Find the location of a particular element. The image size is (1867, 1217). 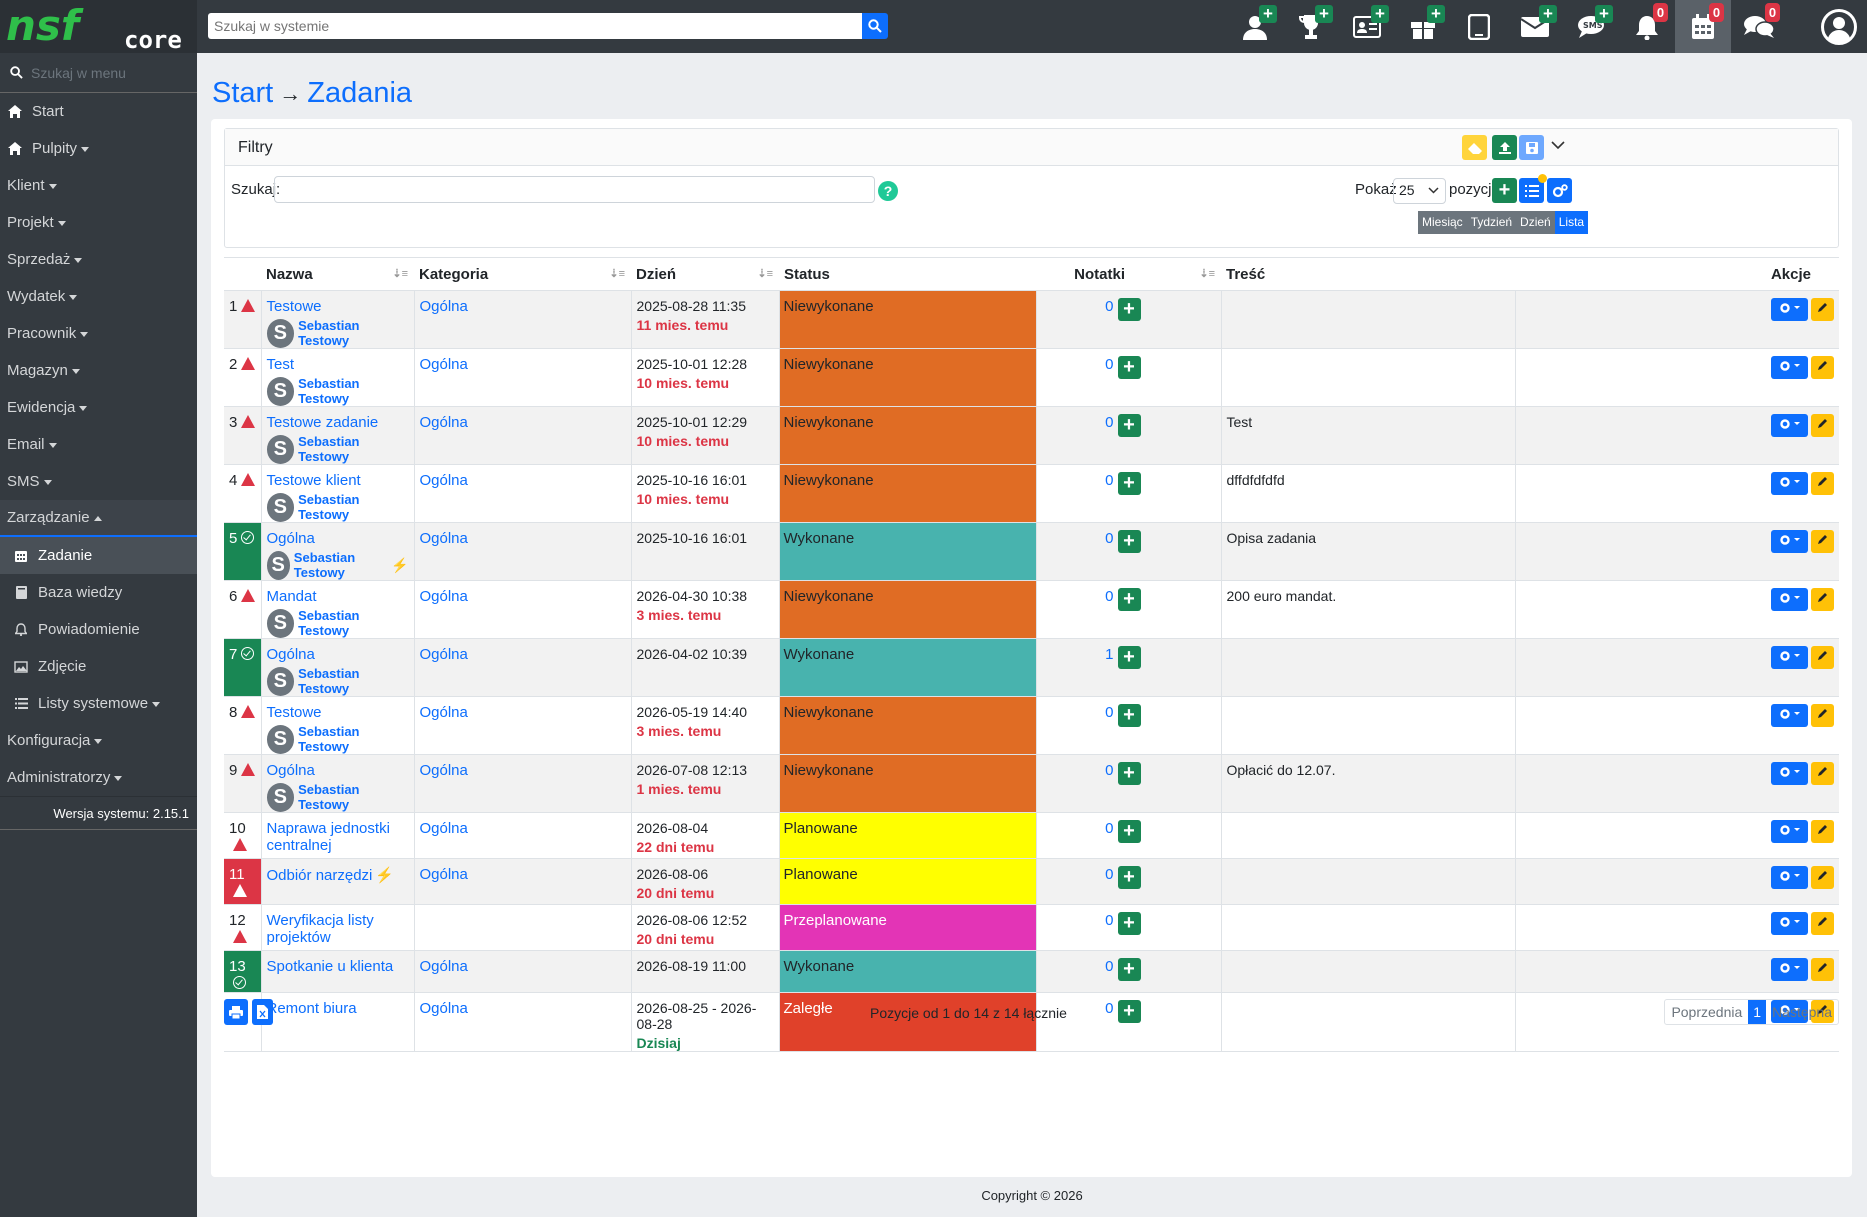

task-name-link: Naprawa jednostki centralnej is located at coordinates (328, 837).